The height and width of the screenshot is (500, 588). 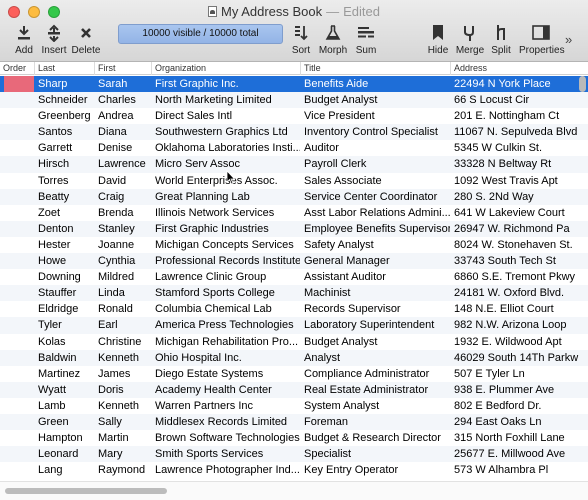 I want to click on cell-first: Sally, so click(x=122, y=422).